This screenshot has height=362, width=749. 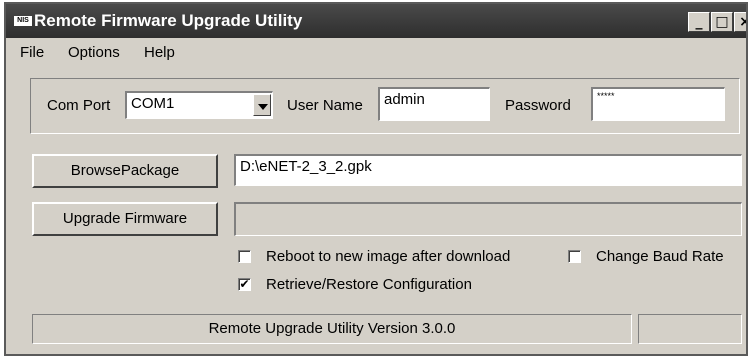 What do you see at coordinates (699, 22) in the screenshot?
I see `minimize-button: _` at bounding box center [699, 22].